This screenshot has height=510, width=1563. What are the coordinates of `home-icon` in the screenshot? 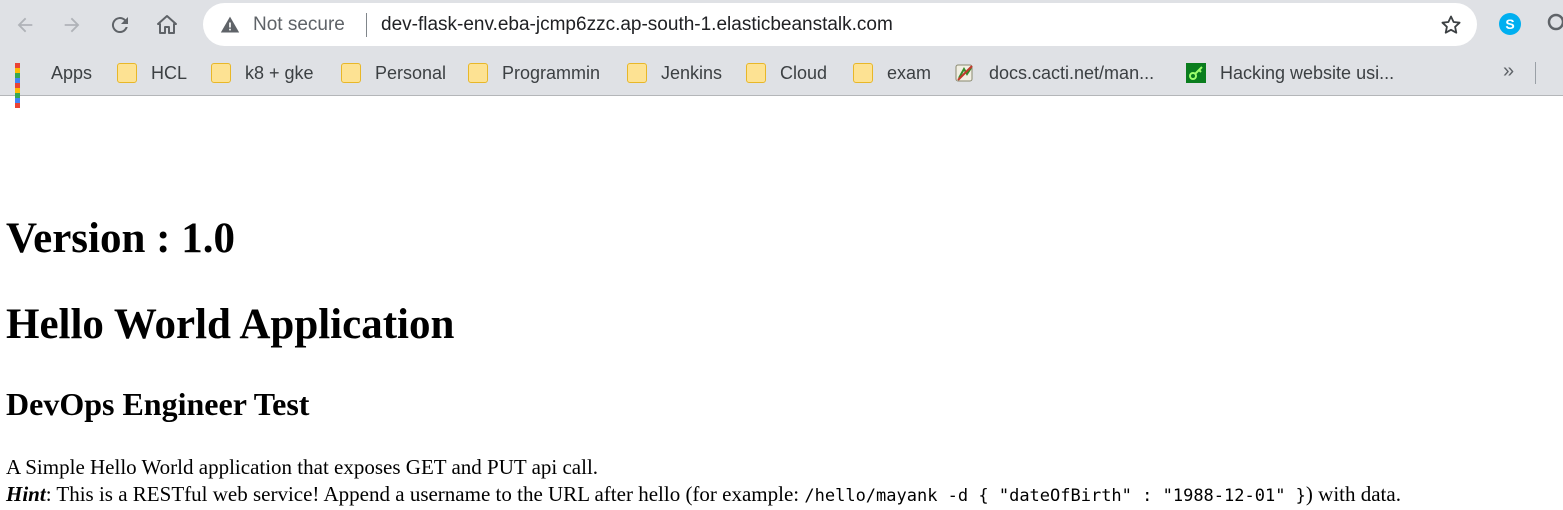 It's located at (167, 24).